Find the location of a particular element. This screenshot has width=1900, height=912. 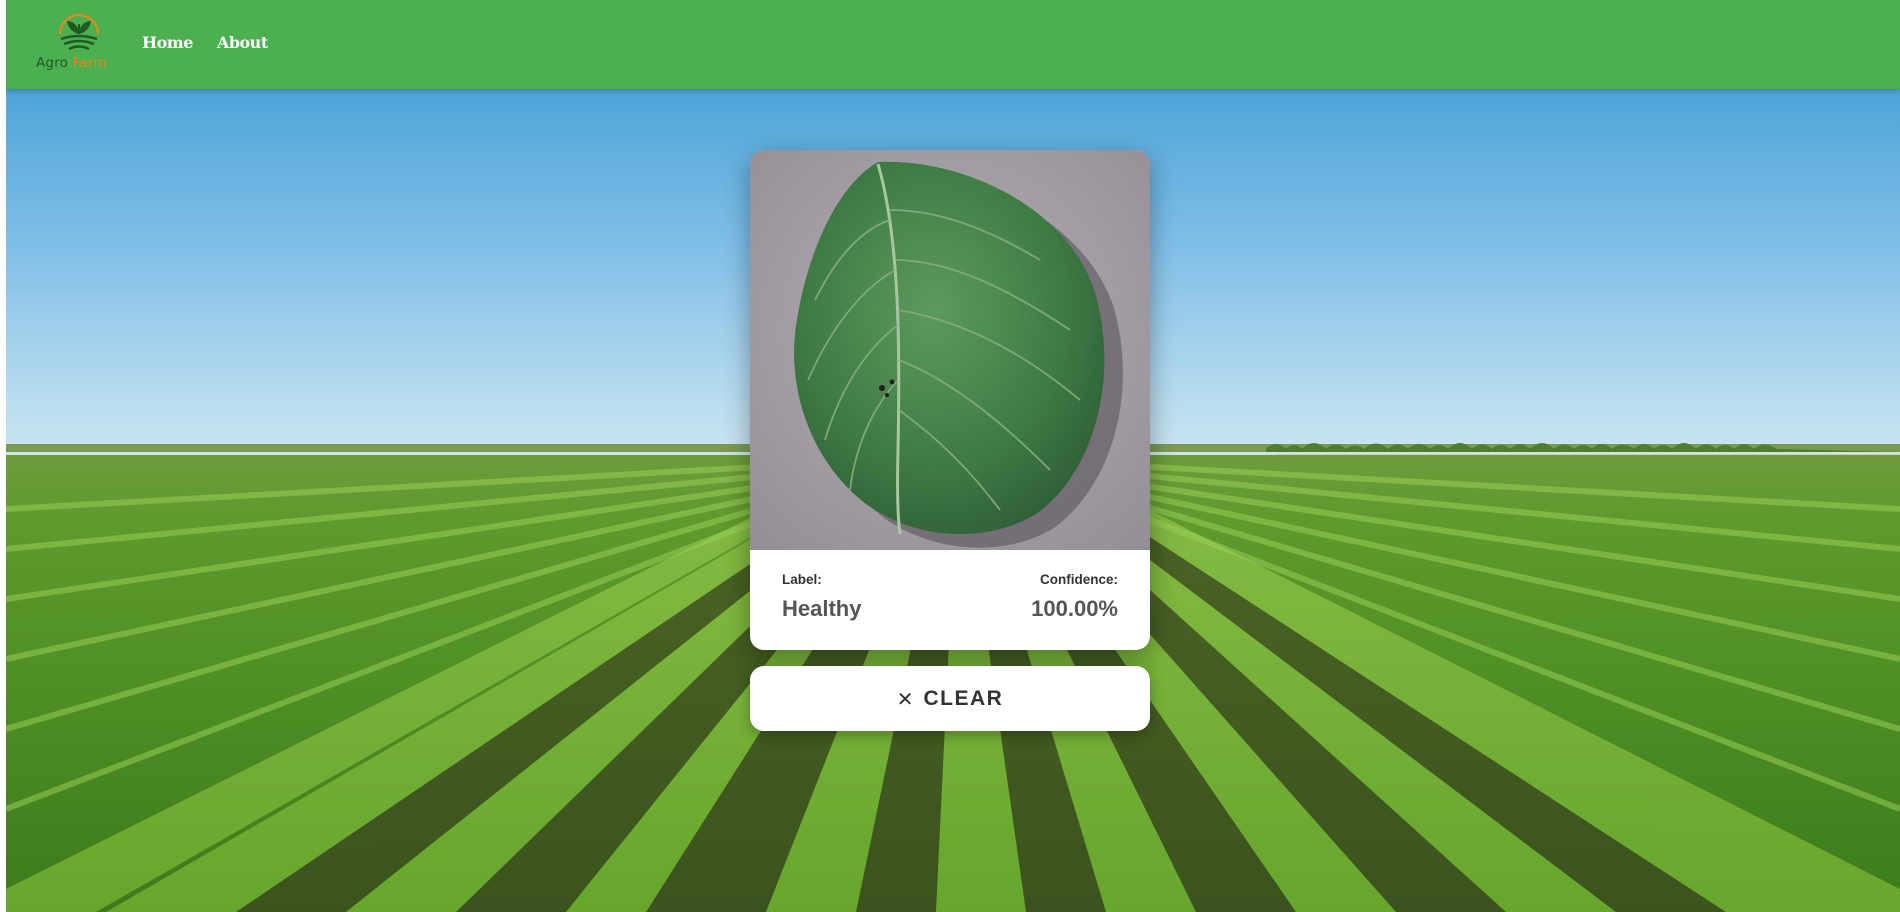

prediction-card: Label: Healthy Confidence: 100.00% is located at coordinates (950, 400).